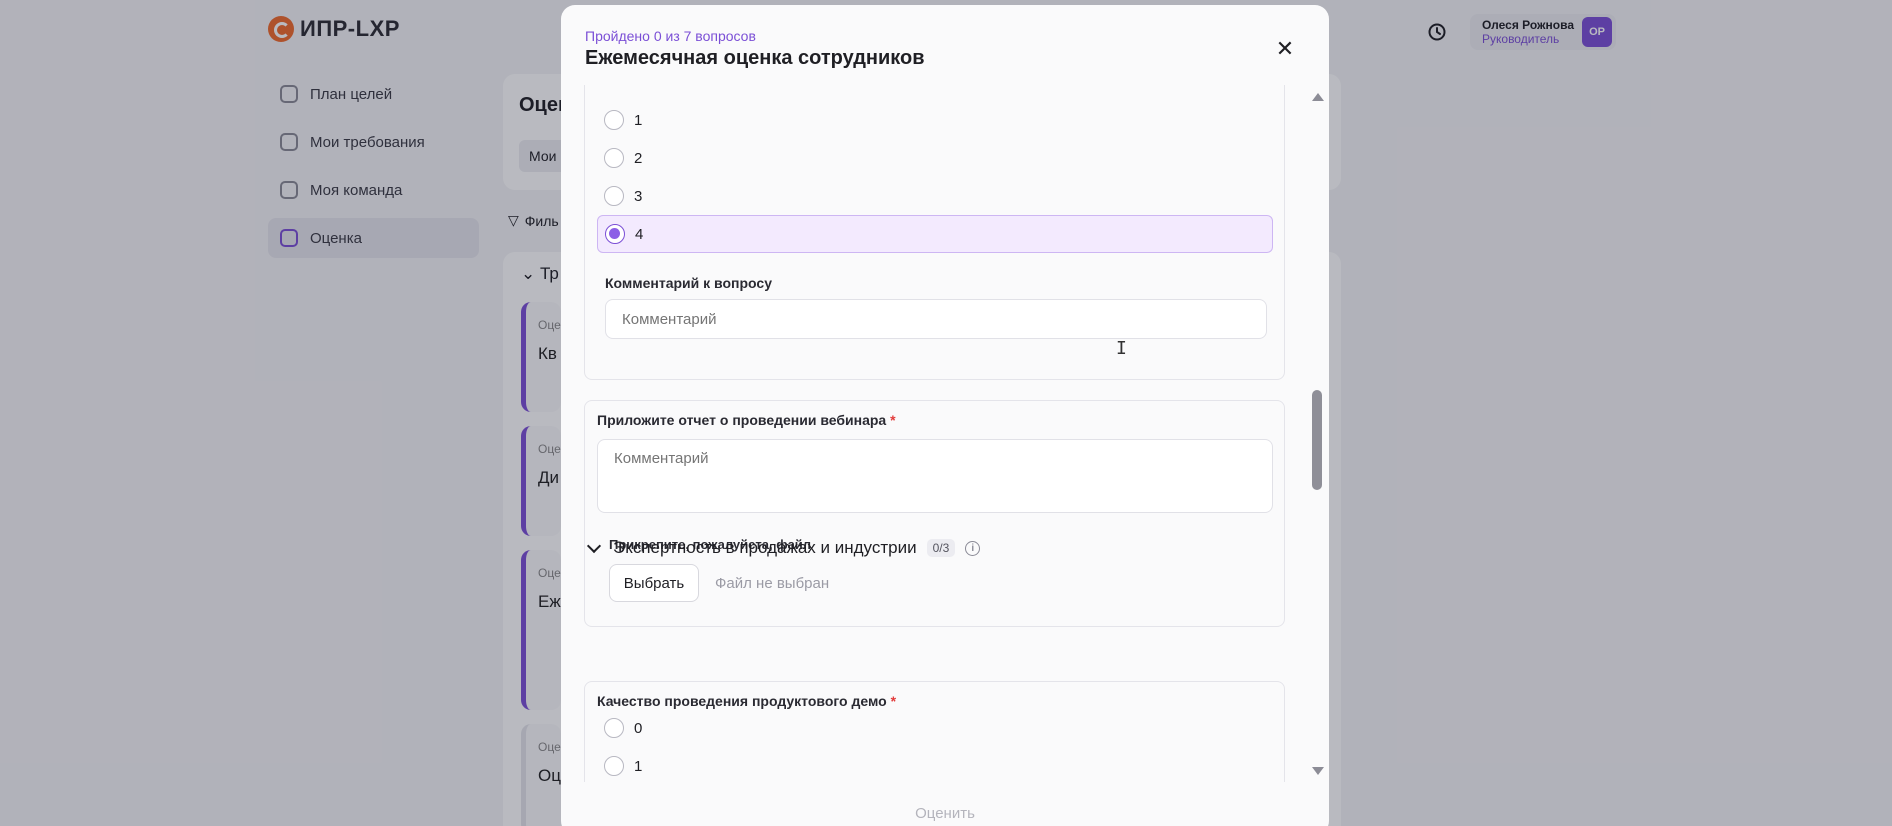 The width and height of the screenshot is (1892, 826). What do you see at coordinates (1318, 771) in the screenshot?
I see `scroll-down-arrow-icon` at bounding box center [1318, 771].